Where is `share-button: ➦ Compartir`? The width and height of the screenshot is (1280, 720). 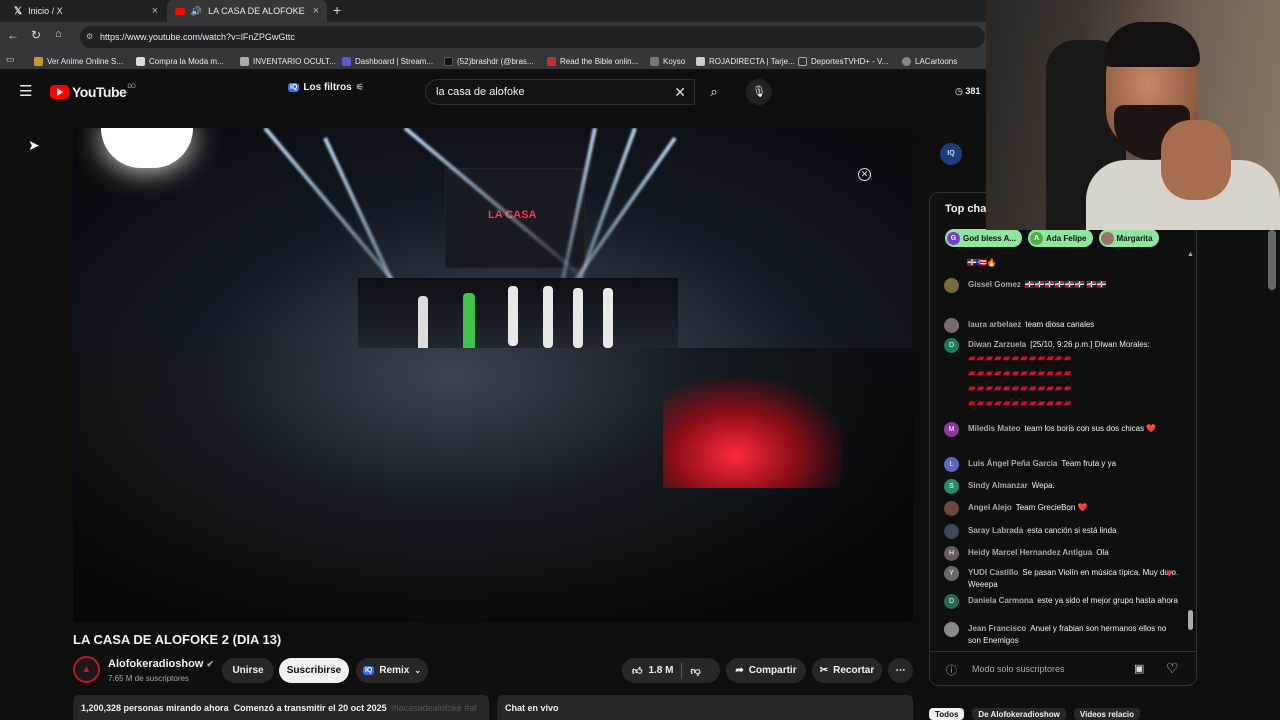
share-button: ➦ Compartir is located at coordinates (766, 670).